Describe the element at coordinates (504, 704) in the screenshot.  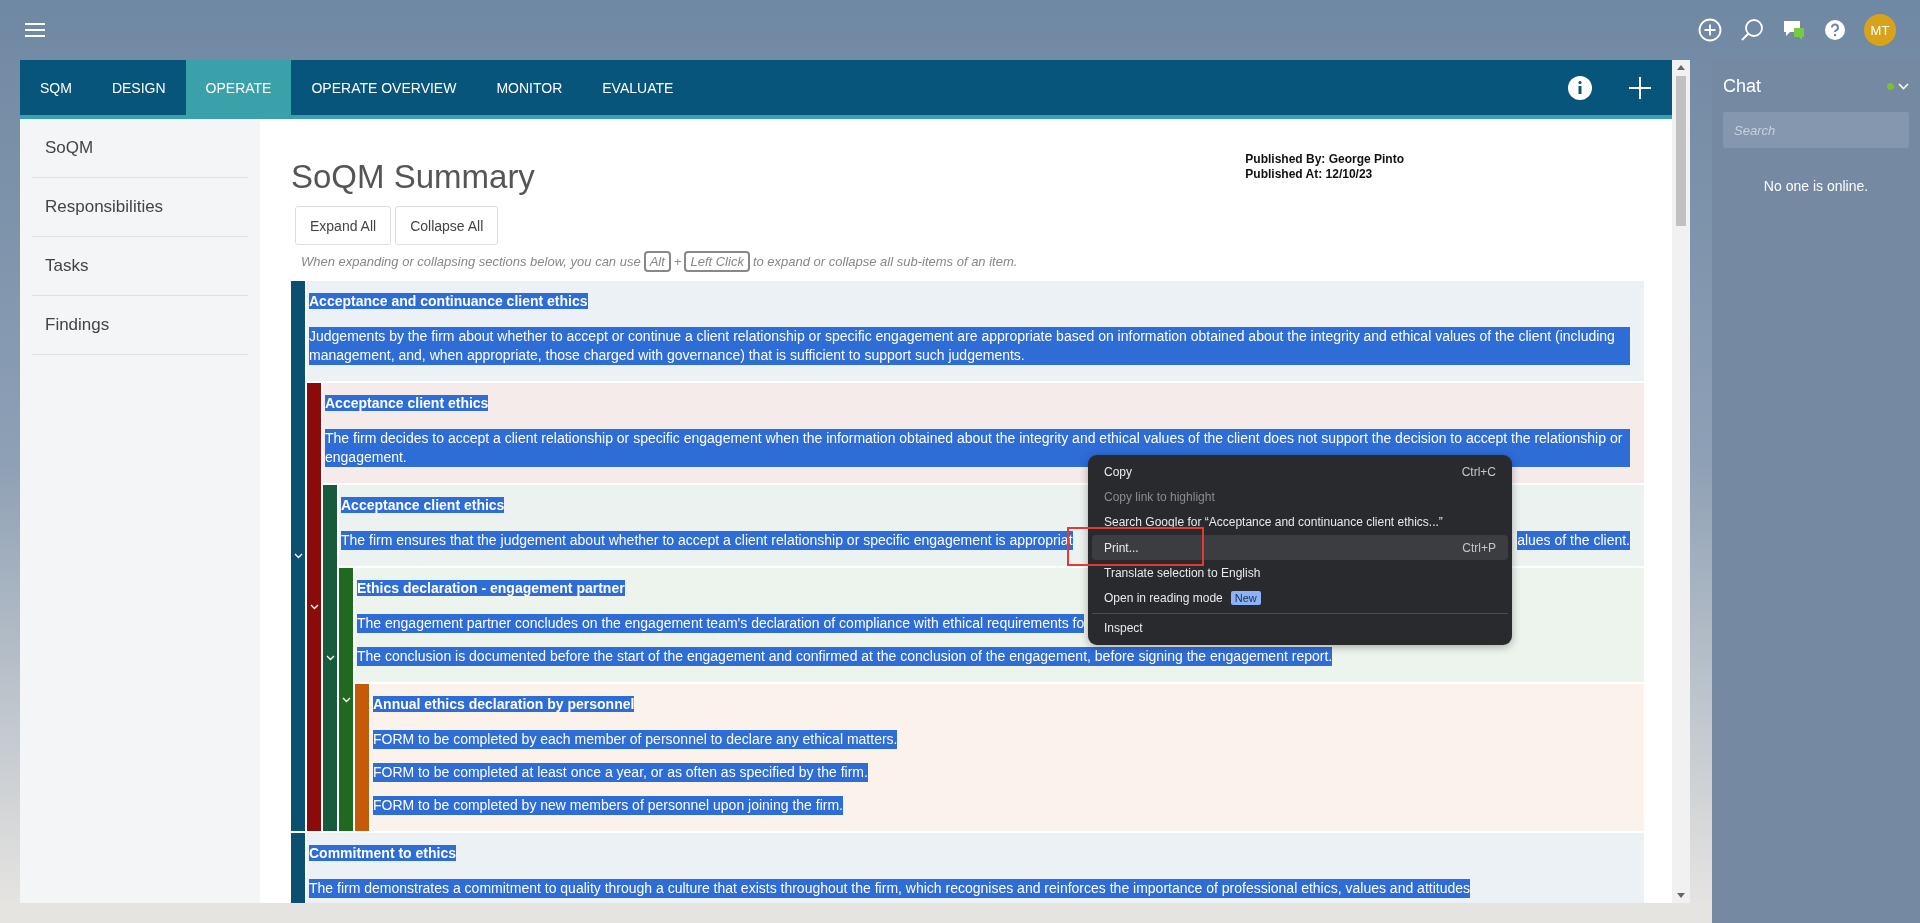
I see `item-title: Annual ethics declaration by personnel` at that location.